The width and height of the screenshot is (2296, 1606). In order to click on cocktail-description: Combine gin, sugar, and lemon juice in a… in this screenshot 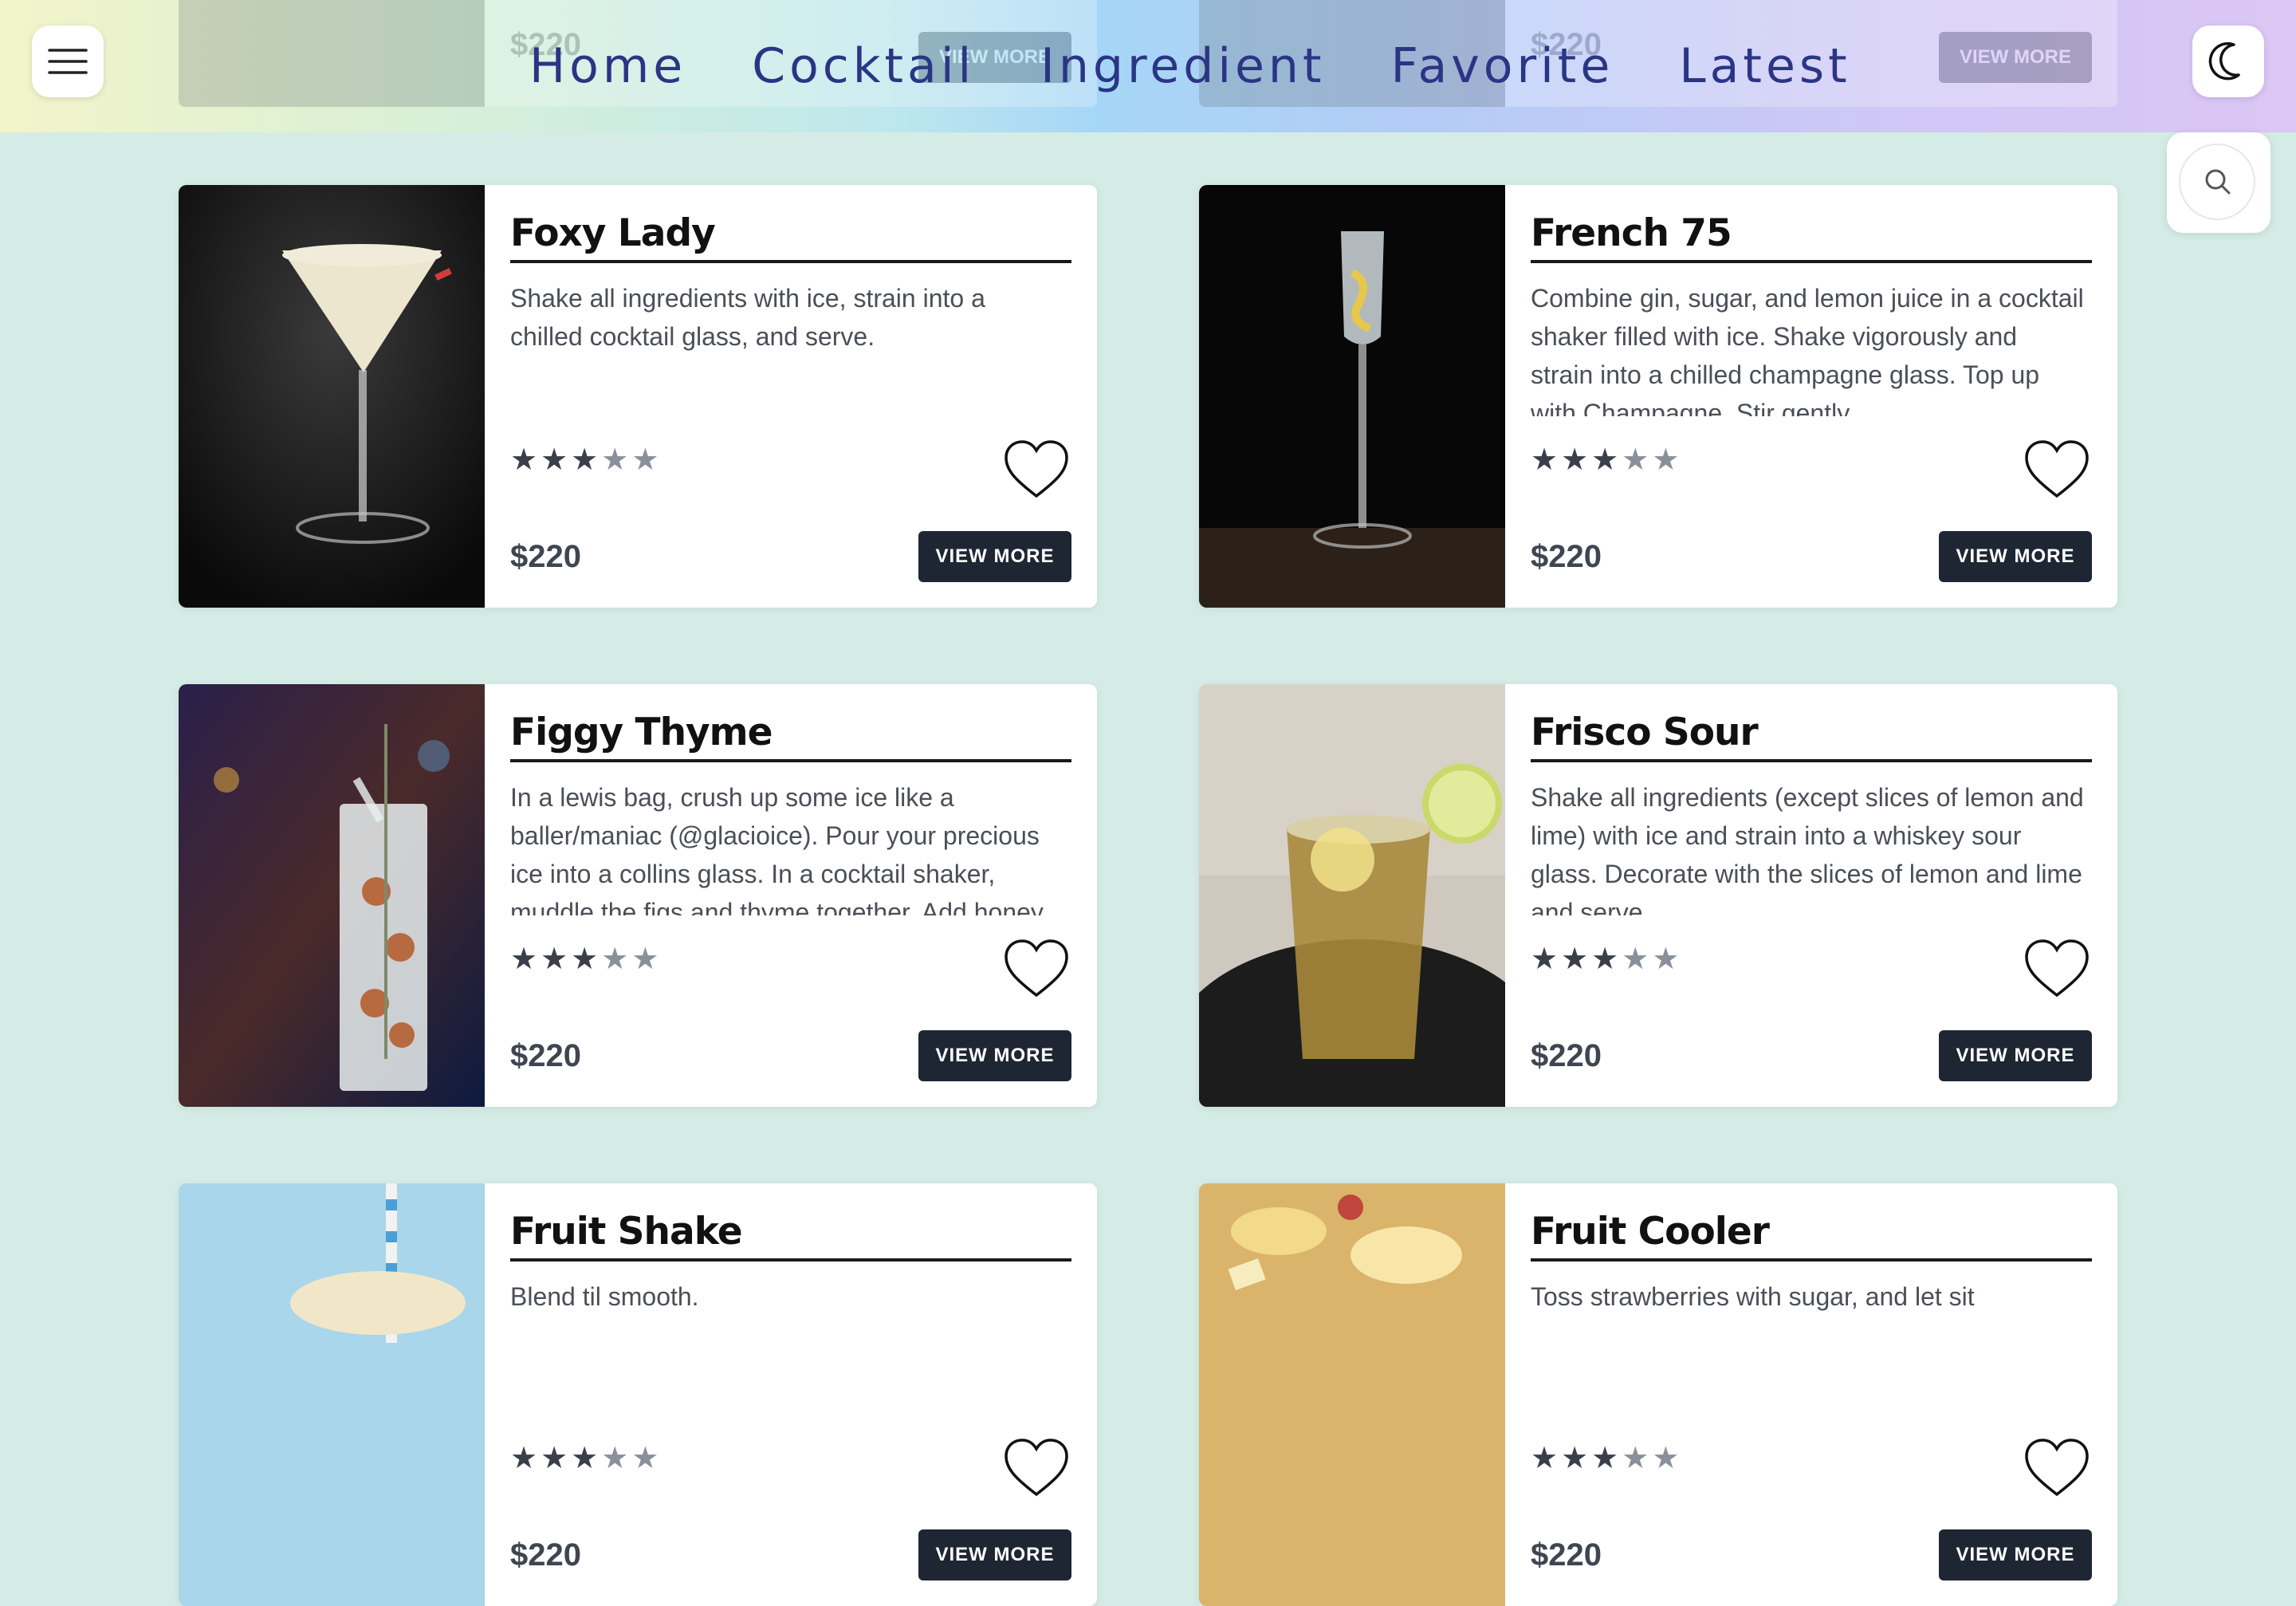, I will do `click(1807, 350)`.